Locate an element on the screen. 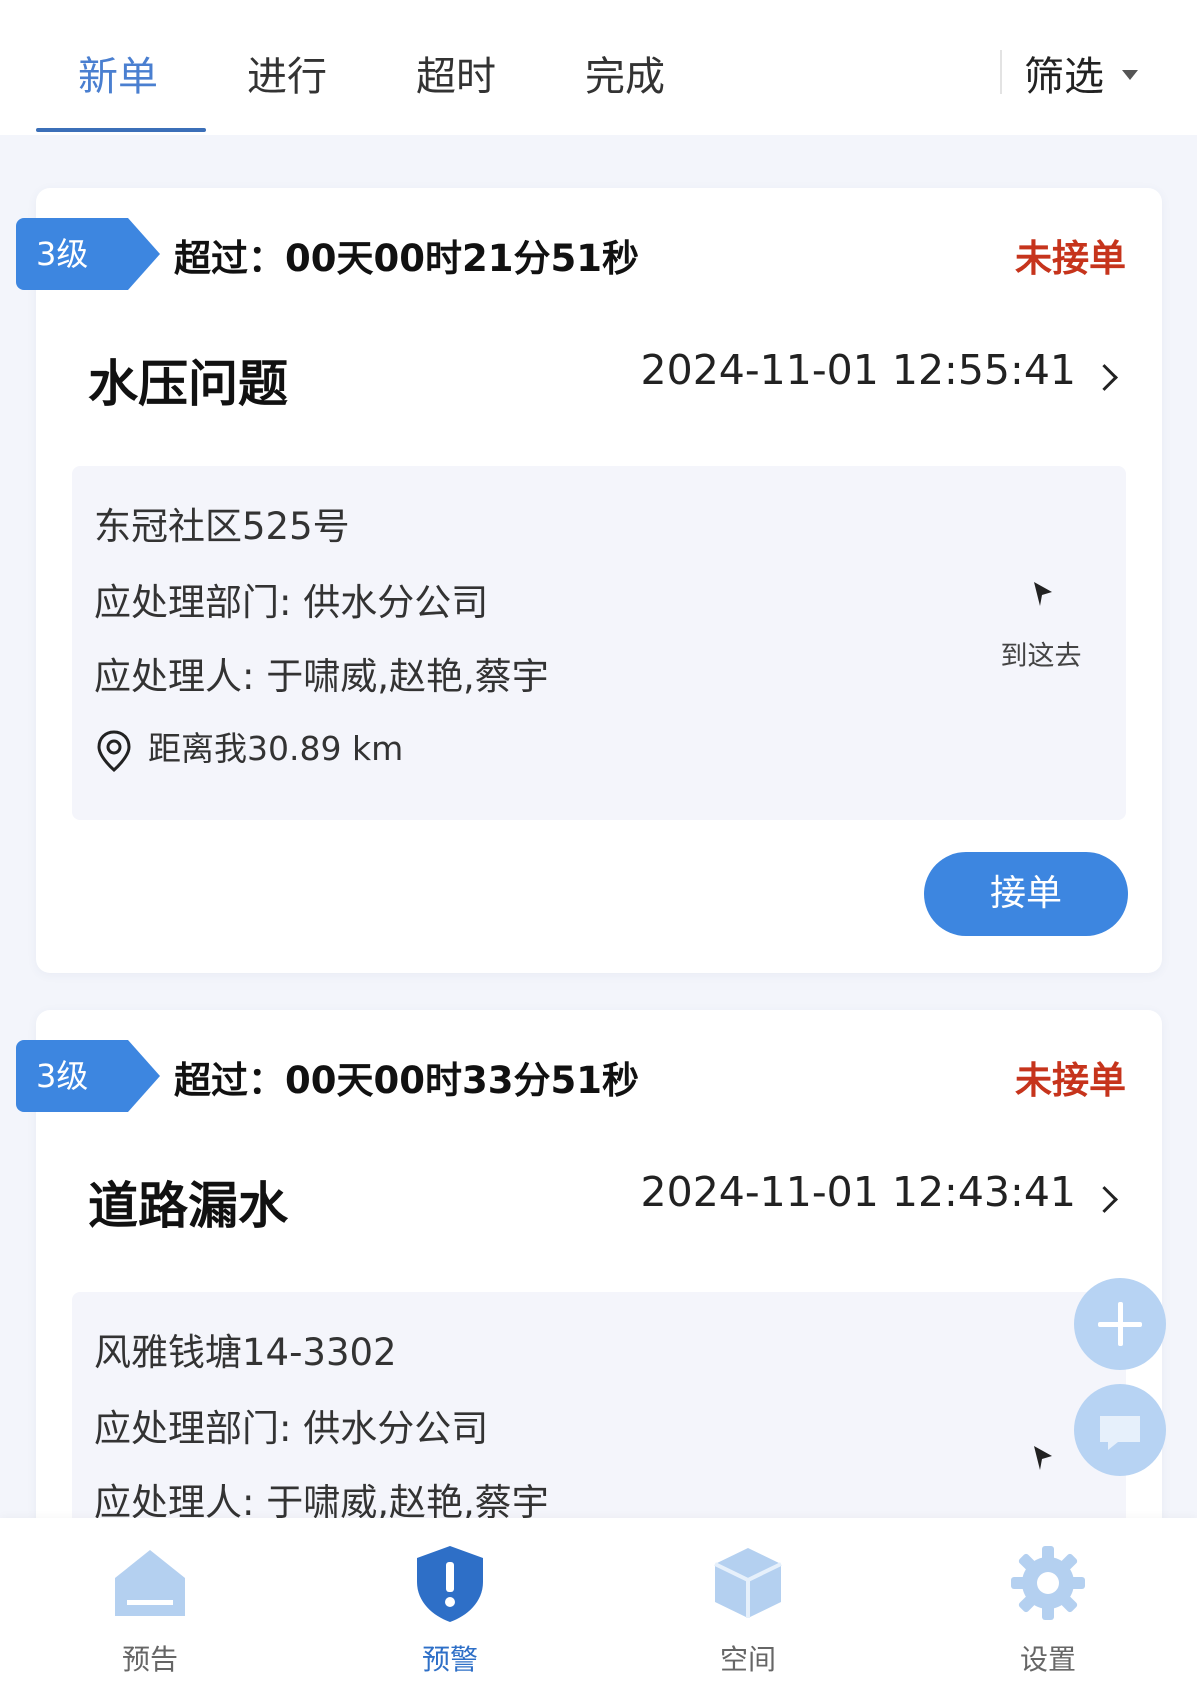 The image size is (1197, 1683). add-button is located at coordinates (1120, 1324).